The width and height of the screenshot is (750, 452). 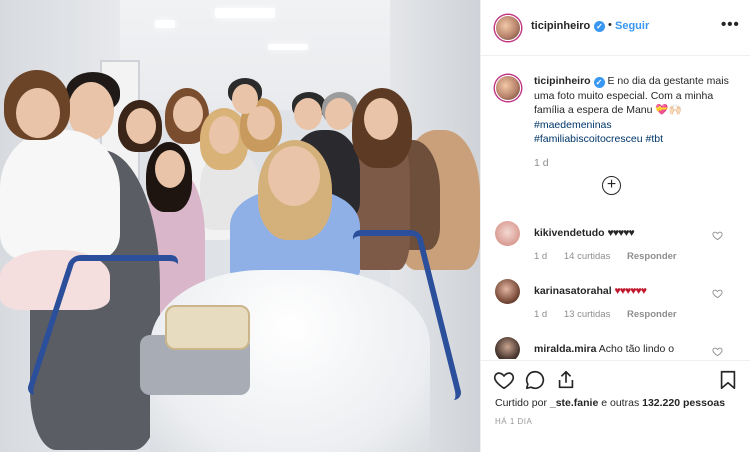 What do you see at coordinates (728, 380) in the screenshot?
I see `bookmark-icon` at bounding box center [728, 380].